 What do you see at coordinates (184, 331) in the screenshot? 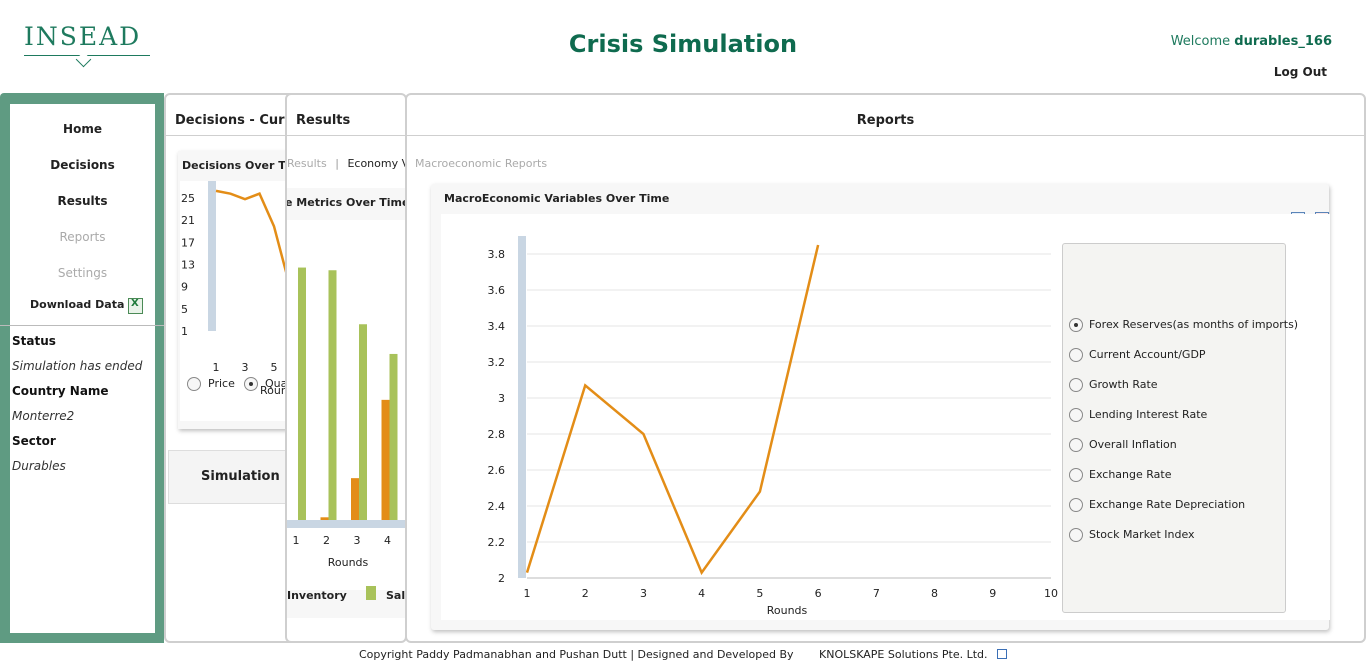
I see `decisions-y-tick-label: 1` at bounding box center [184, 331].